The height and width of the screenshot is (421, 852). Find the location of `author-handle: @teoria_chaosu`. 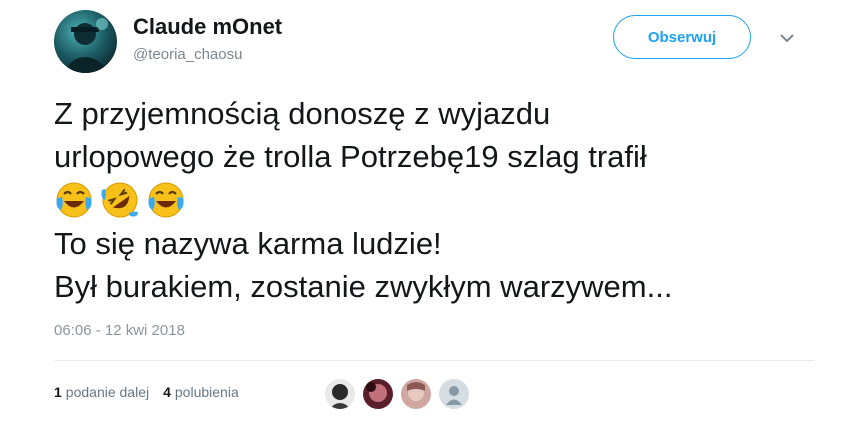

author-handle: @teoria_chaosu is located at coordinates (187, 54).